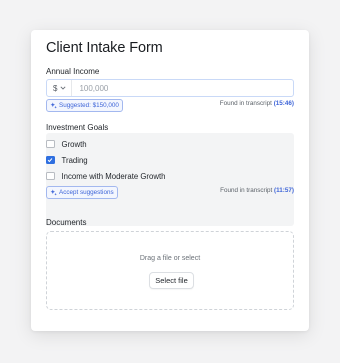  I want to click on transcript-timestamp-link: (11:57), so click(284, 190).